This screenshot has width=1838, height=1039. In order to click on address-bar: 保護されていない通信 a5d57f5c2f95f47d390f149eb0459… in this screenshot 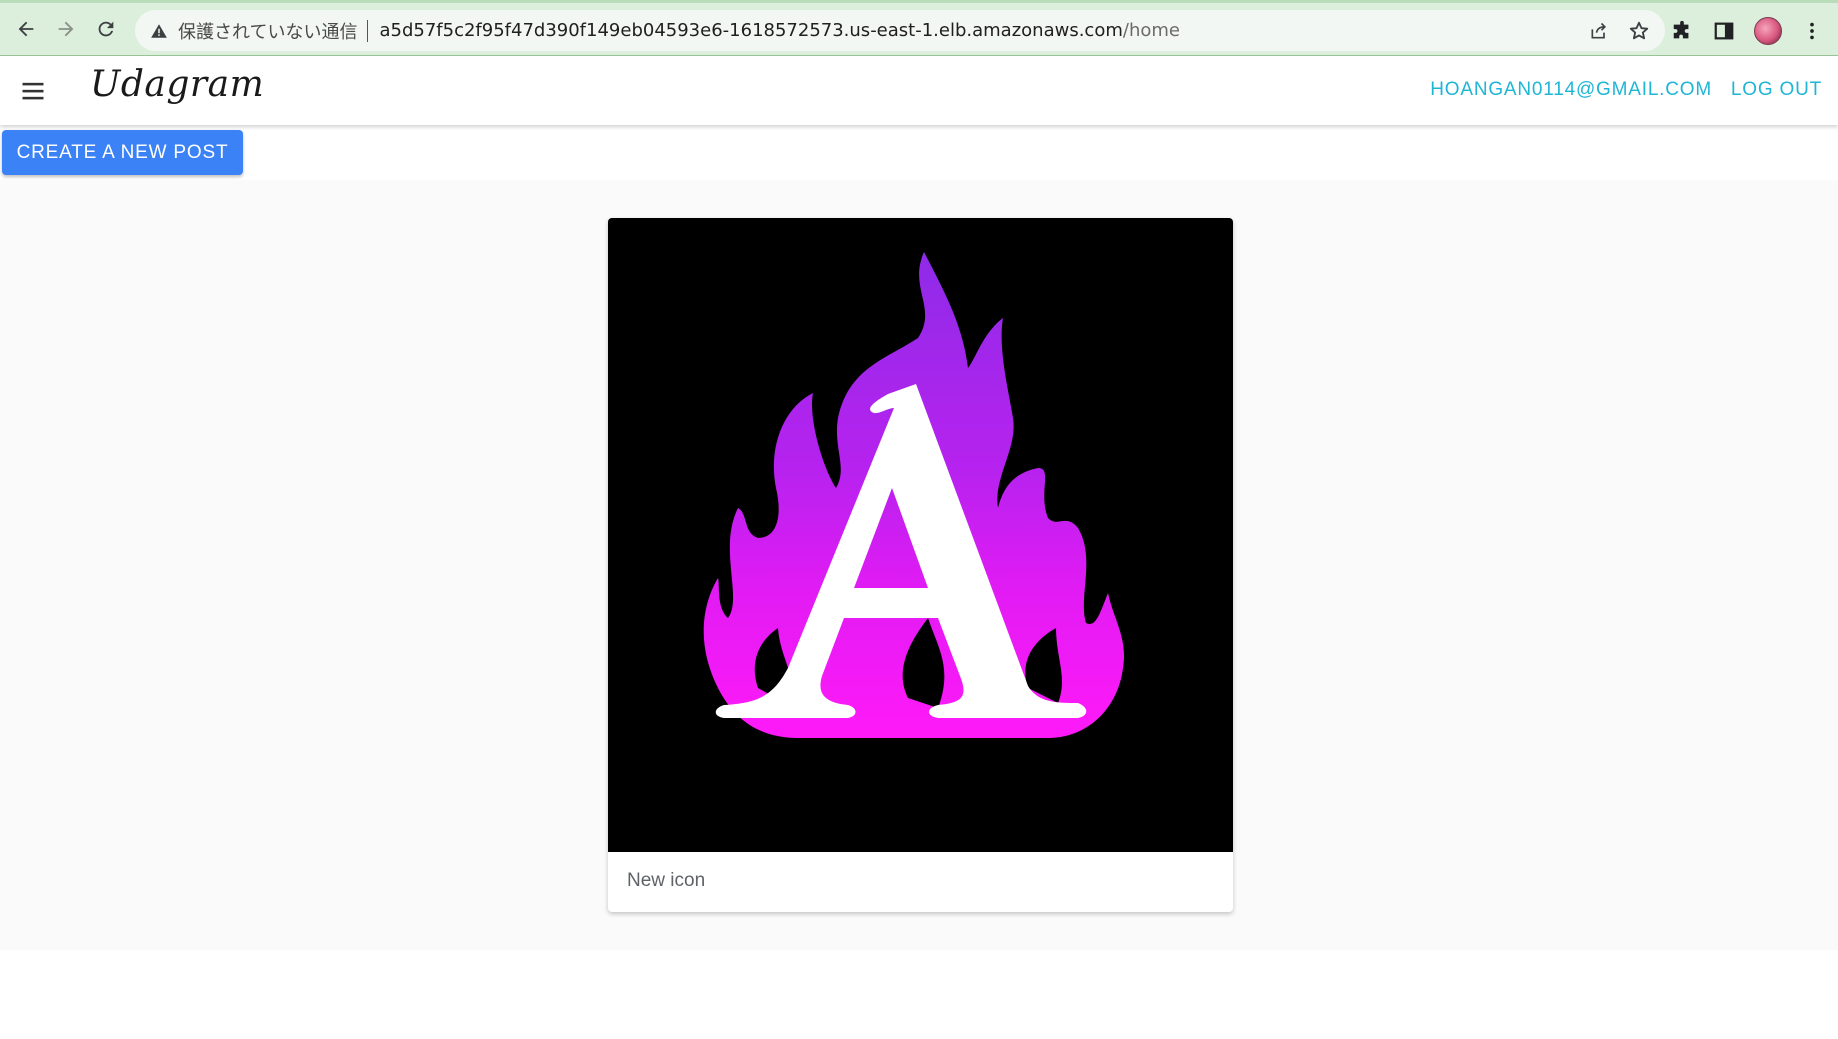, I will do `click(900, 30)`.